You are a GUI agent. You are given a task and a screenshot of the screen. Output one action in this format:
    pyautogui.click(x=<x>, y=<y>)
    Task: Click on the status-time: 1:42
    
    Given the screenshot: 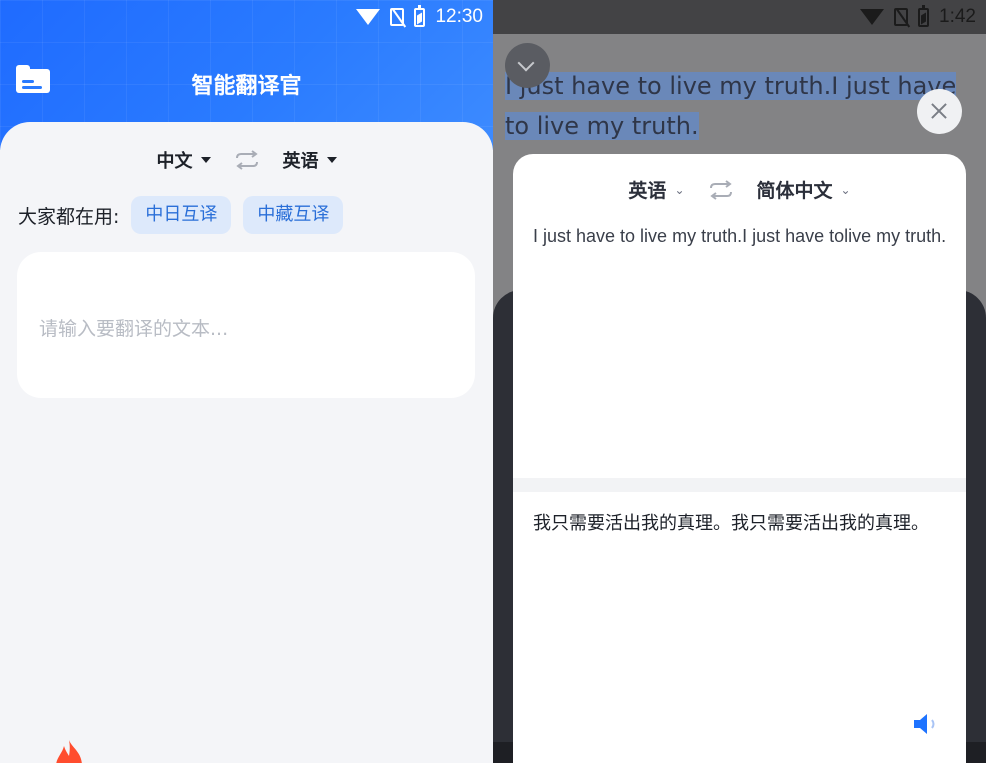 What is the action you would take?
    pyautogui.click(x=957, y=16)
    